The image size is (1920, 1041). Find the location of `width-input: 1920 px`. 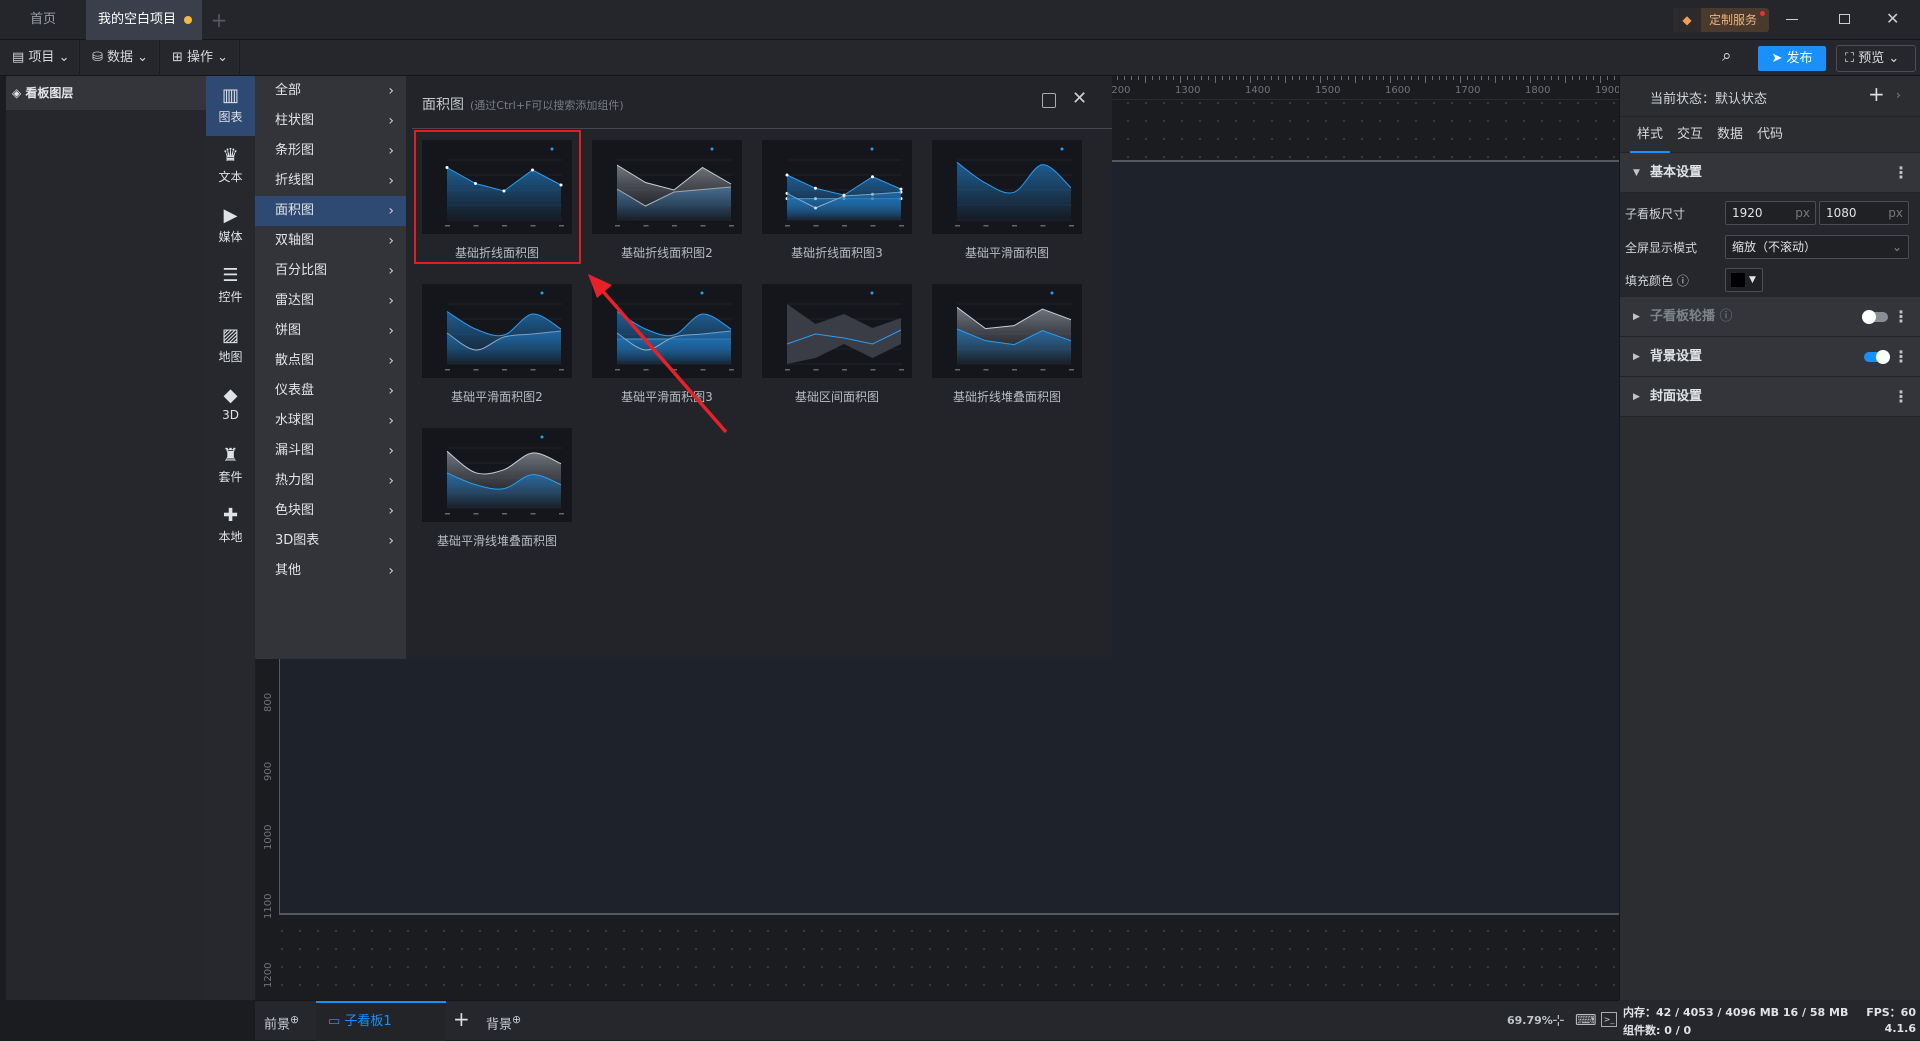

width-input: 1920 px is located at coordinates (1770, 213).